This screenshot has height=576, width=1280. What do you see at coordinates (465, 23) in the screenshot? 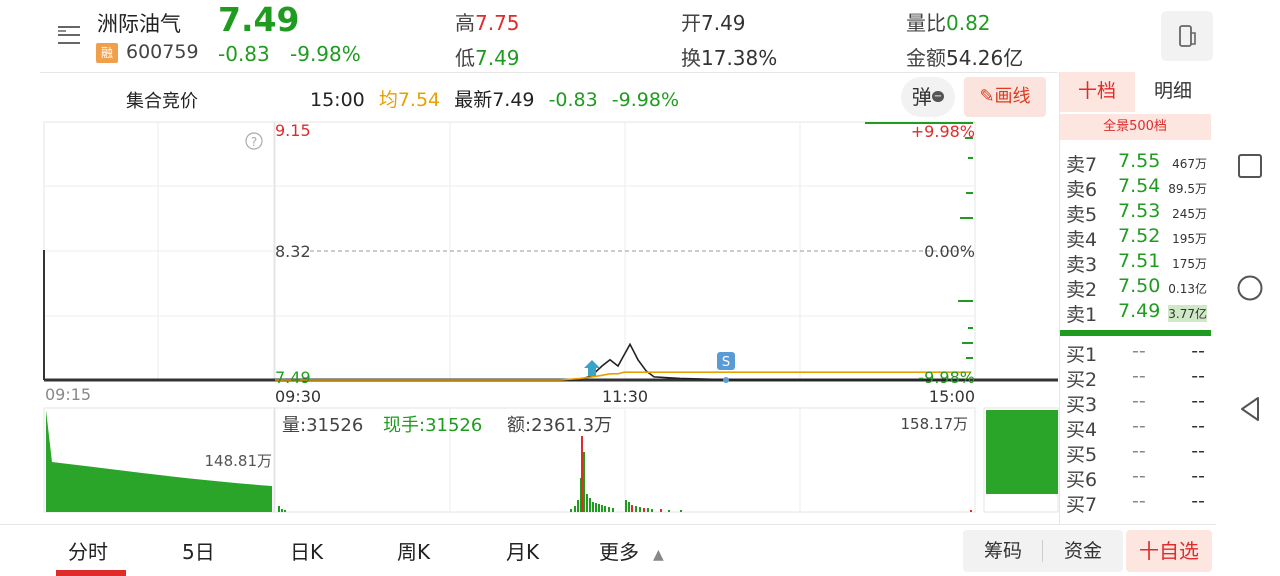
I see `high-label: 高` at bounding box center [465, 23].